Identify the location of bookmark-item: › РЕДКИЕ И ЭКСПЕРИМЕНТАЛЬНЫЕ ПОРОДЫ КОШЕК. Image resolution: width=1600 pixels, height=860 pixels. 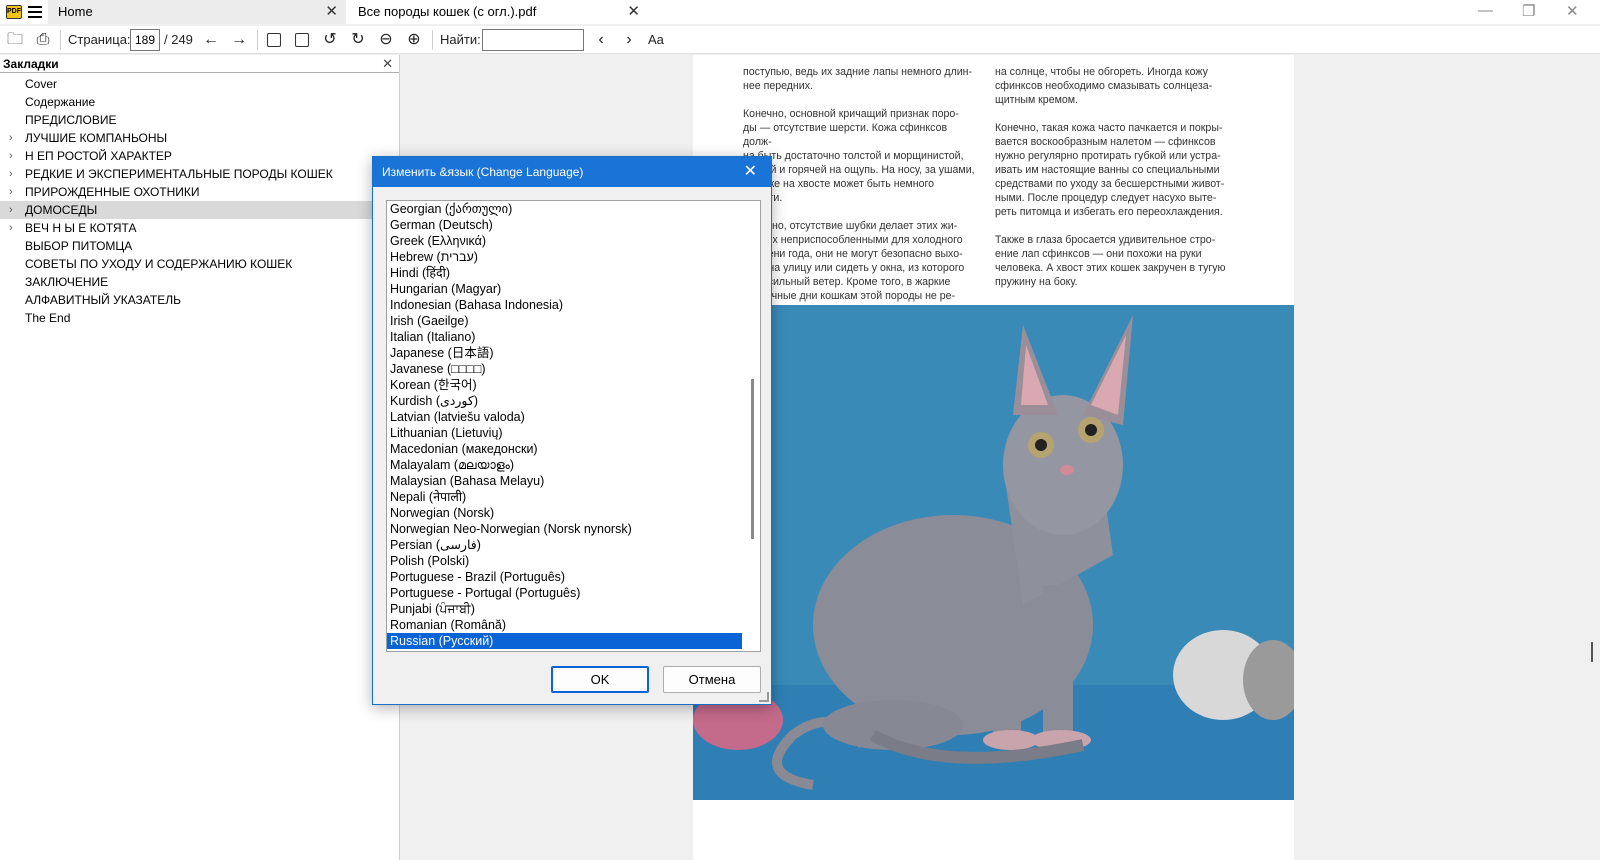
(199, 174).